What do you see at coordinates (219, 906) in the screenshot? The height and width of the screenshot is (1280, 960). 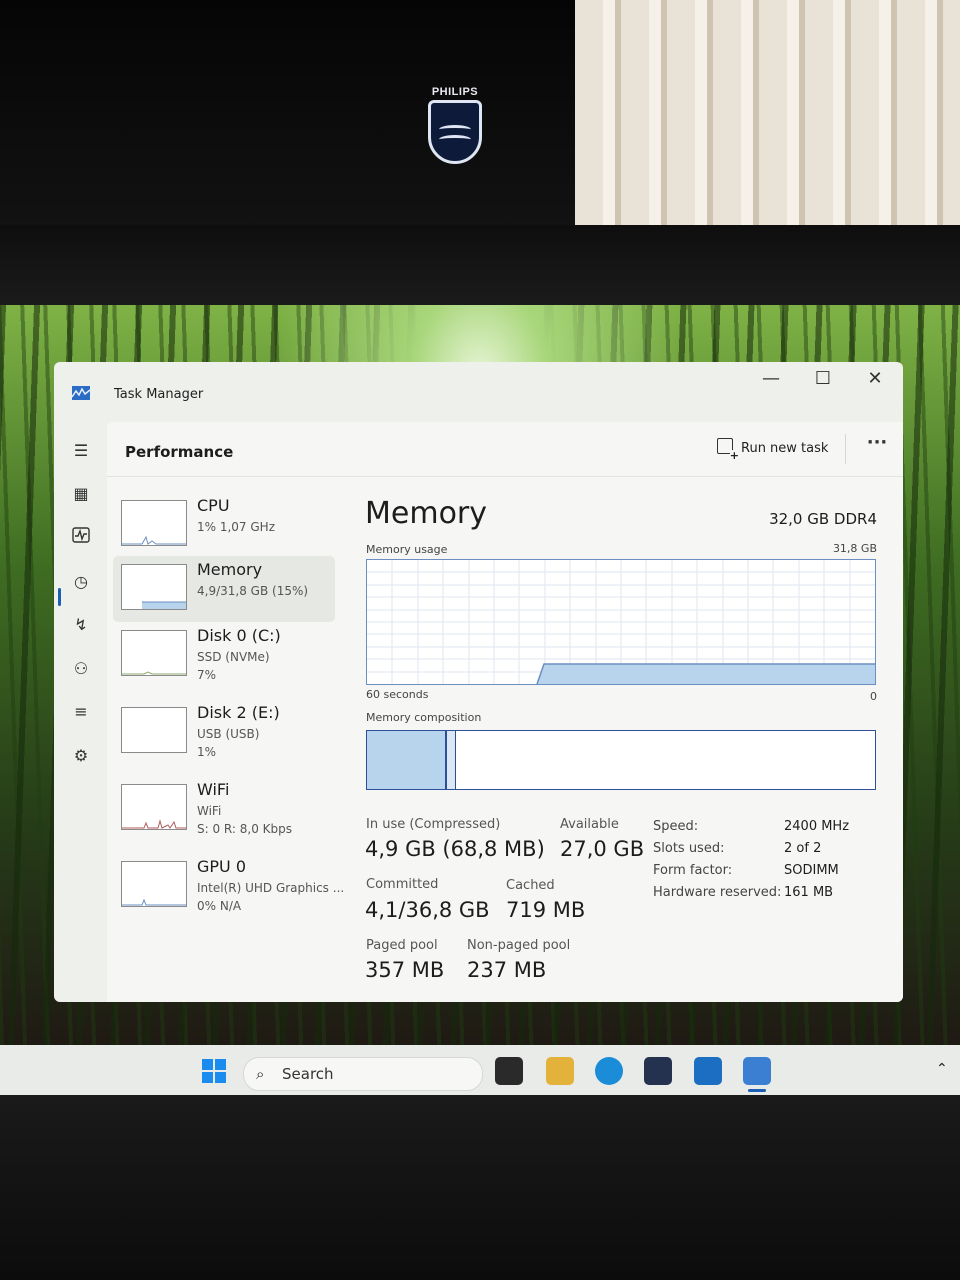 I see `device-detail: 0% N/A` at bounding box center [219, 906].